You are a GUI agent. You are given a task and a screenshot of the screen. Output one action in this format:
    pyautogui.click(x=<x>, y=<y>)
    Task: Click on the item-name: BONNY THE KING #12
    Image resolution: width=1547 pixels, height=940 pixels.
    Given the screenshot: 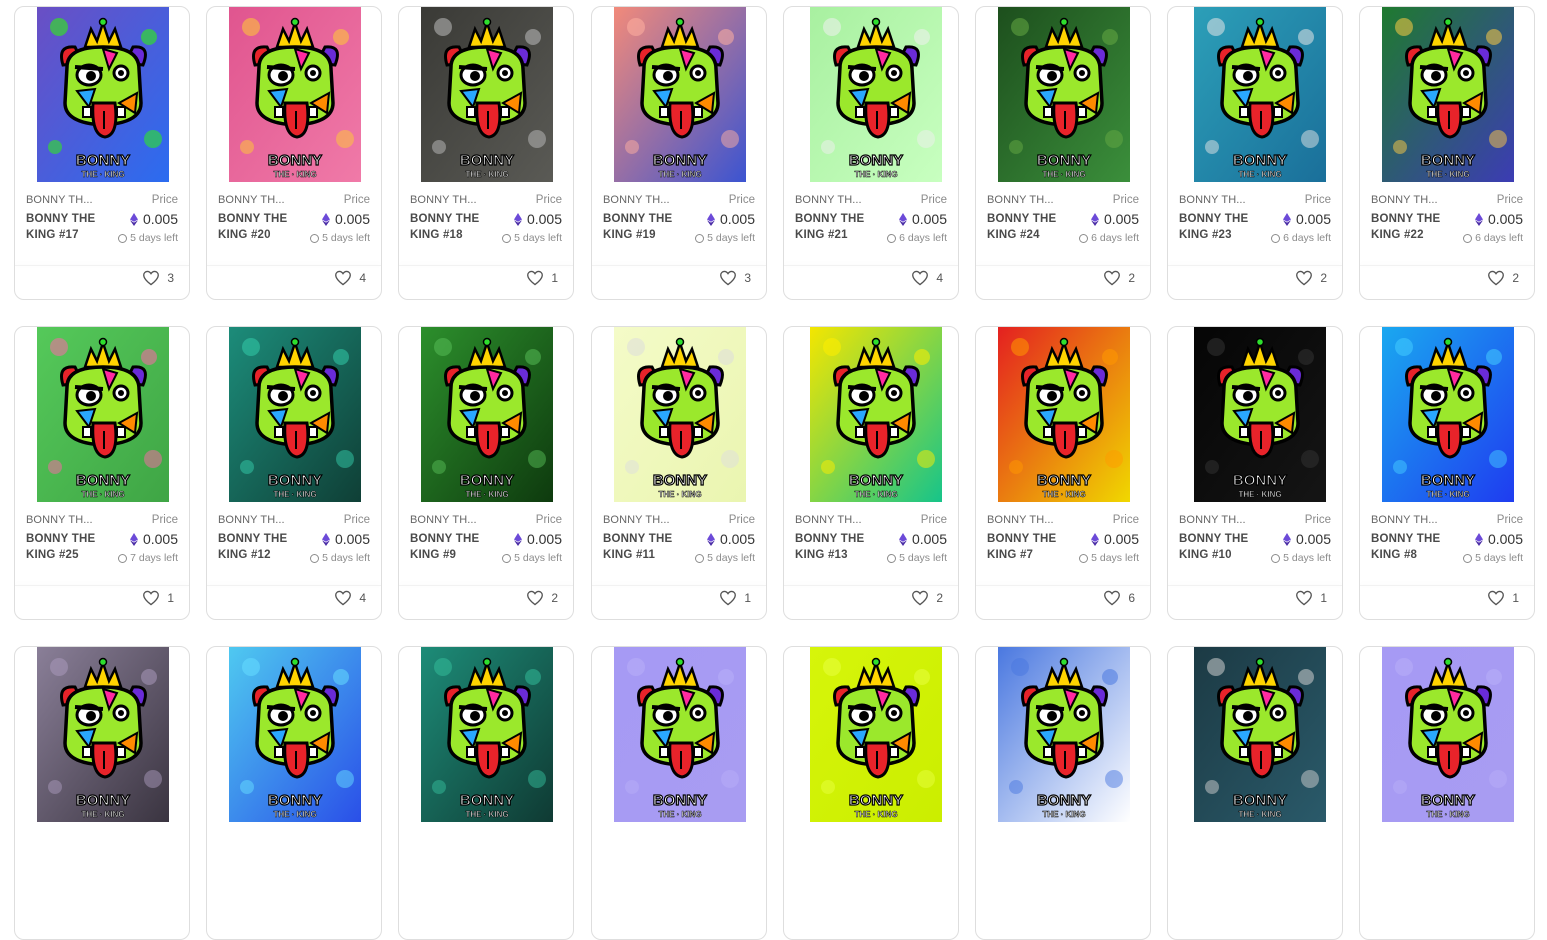 What is the action you would take?
    pyautogui.click(x=259, y=547)
    